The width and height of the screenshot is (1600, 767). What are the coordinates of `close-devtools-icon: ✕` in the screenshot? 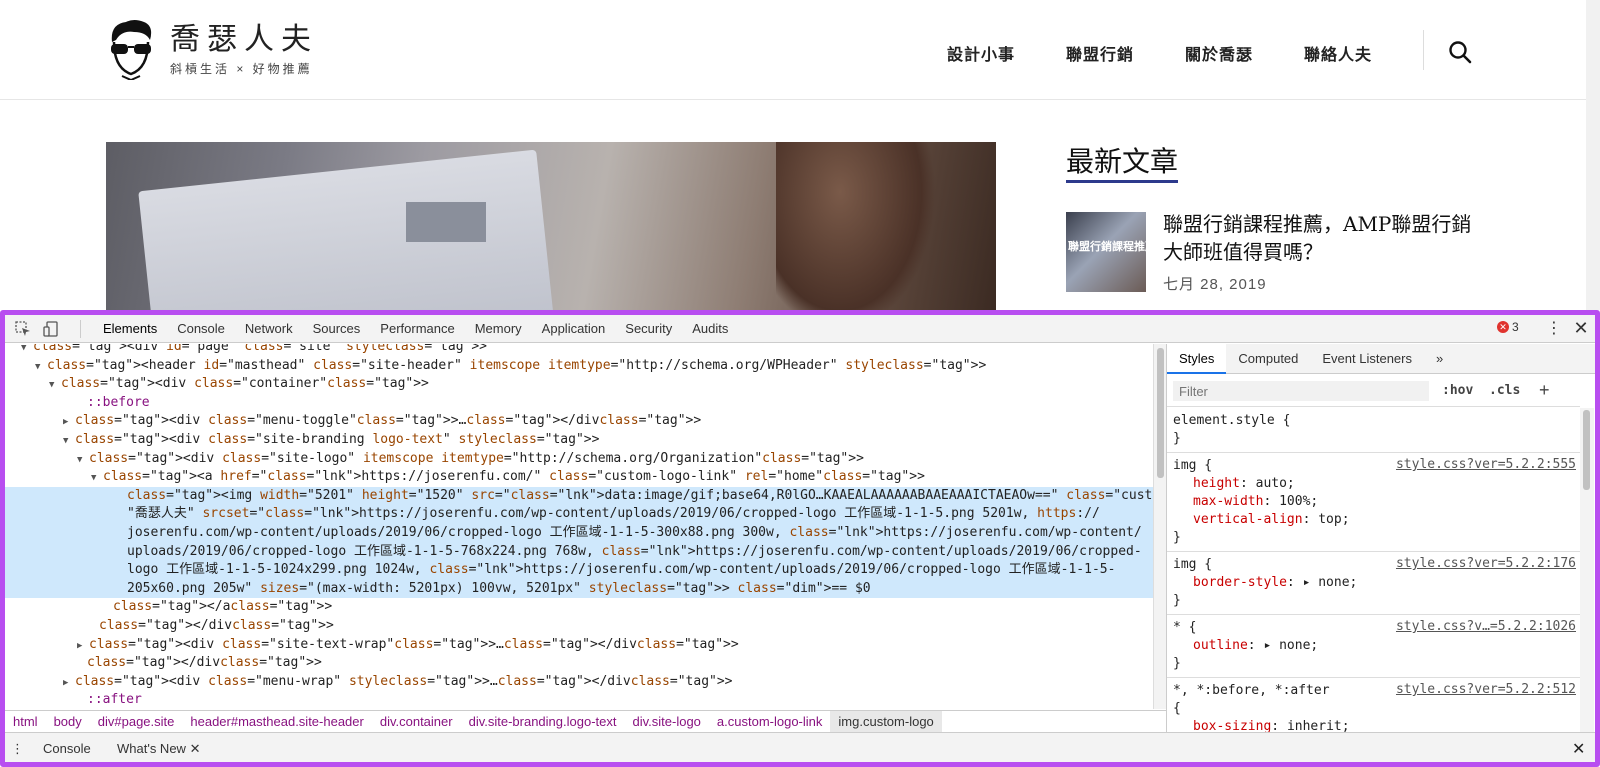 It's located at (1581, 328).